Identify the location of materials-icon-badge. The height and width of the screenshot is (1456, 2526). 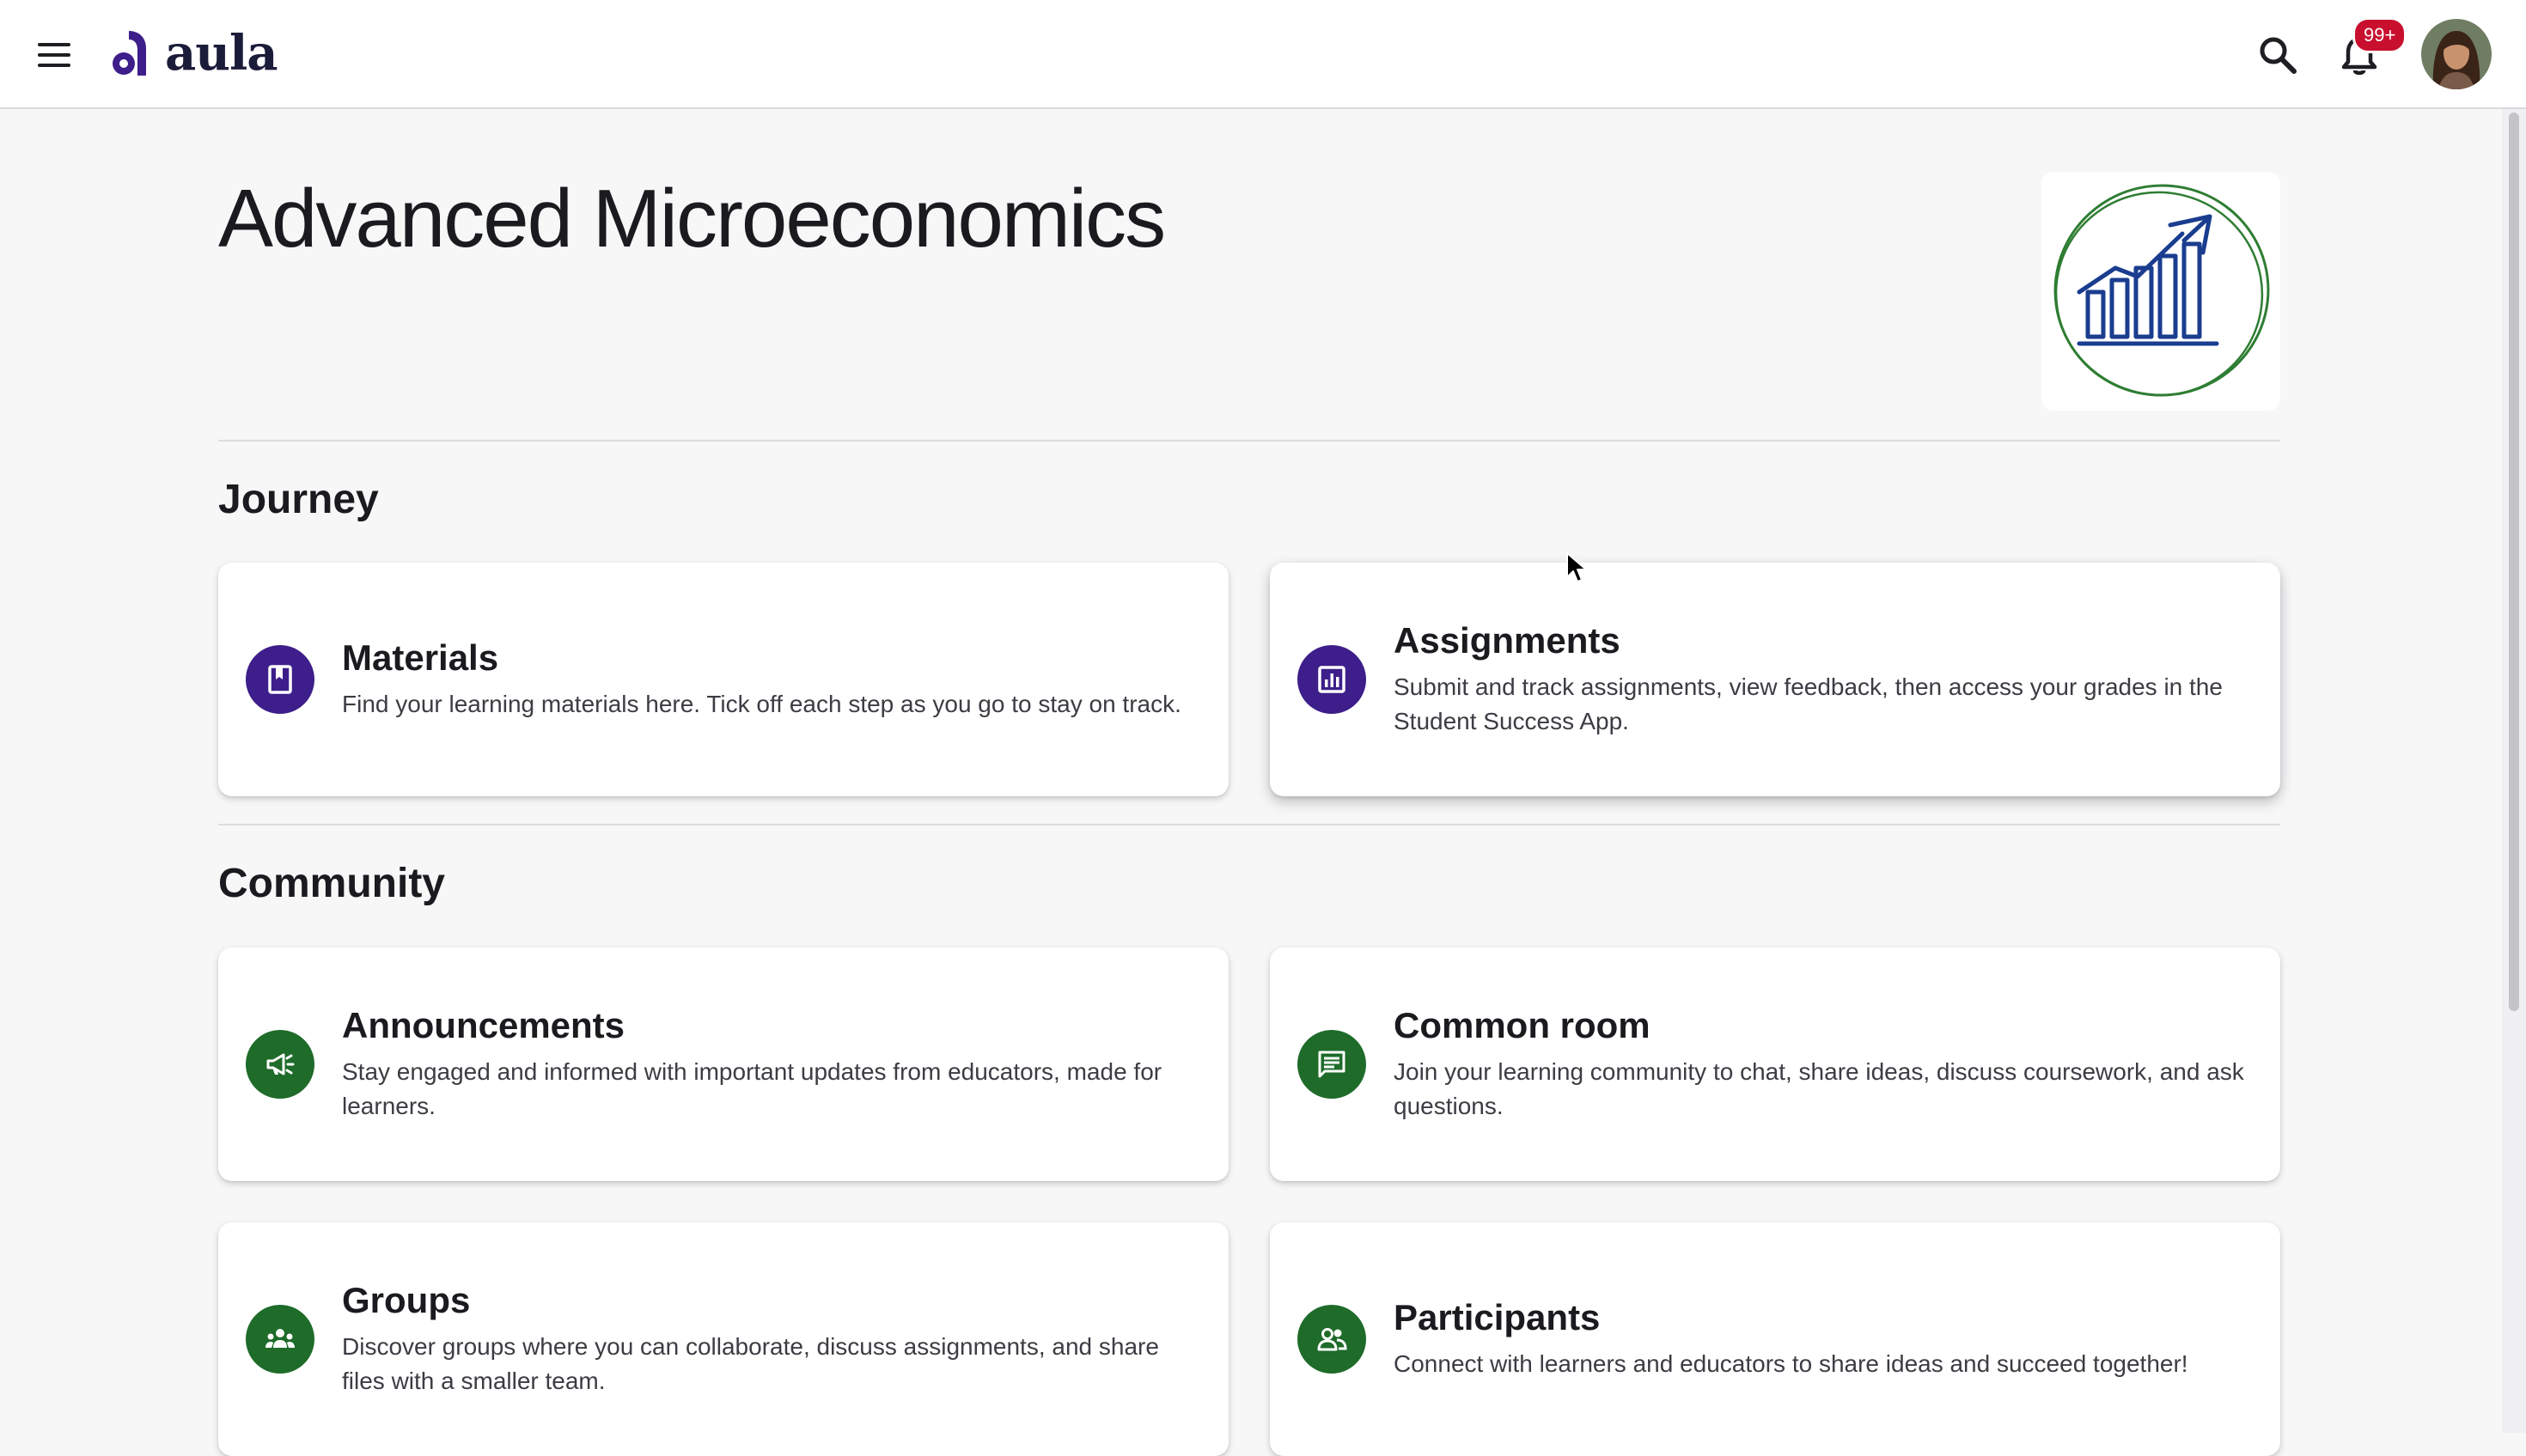
(280, 679).